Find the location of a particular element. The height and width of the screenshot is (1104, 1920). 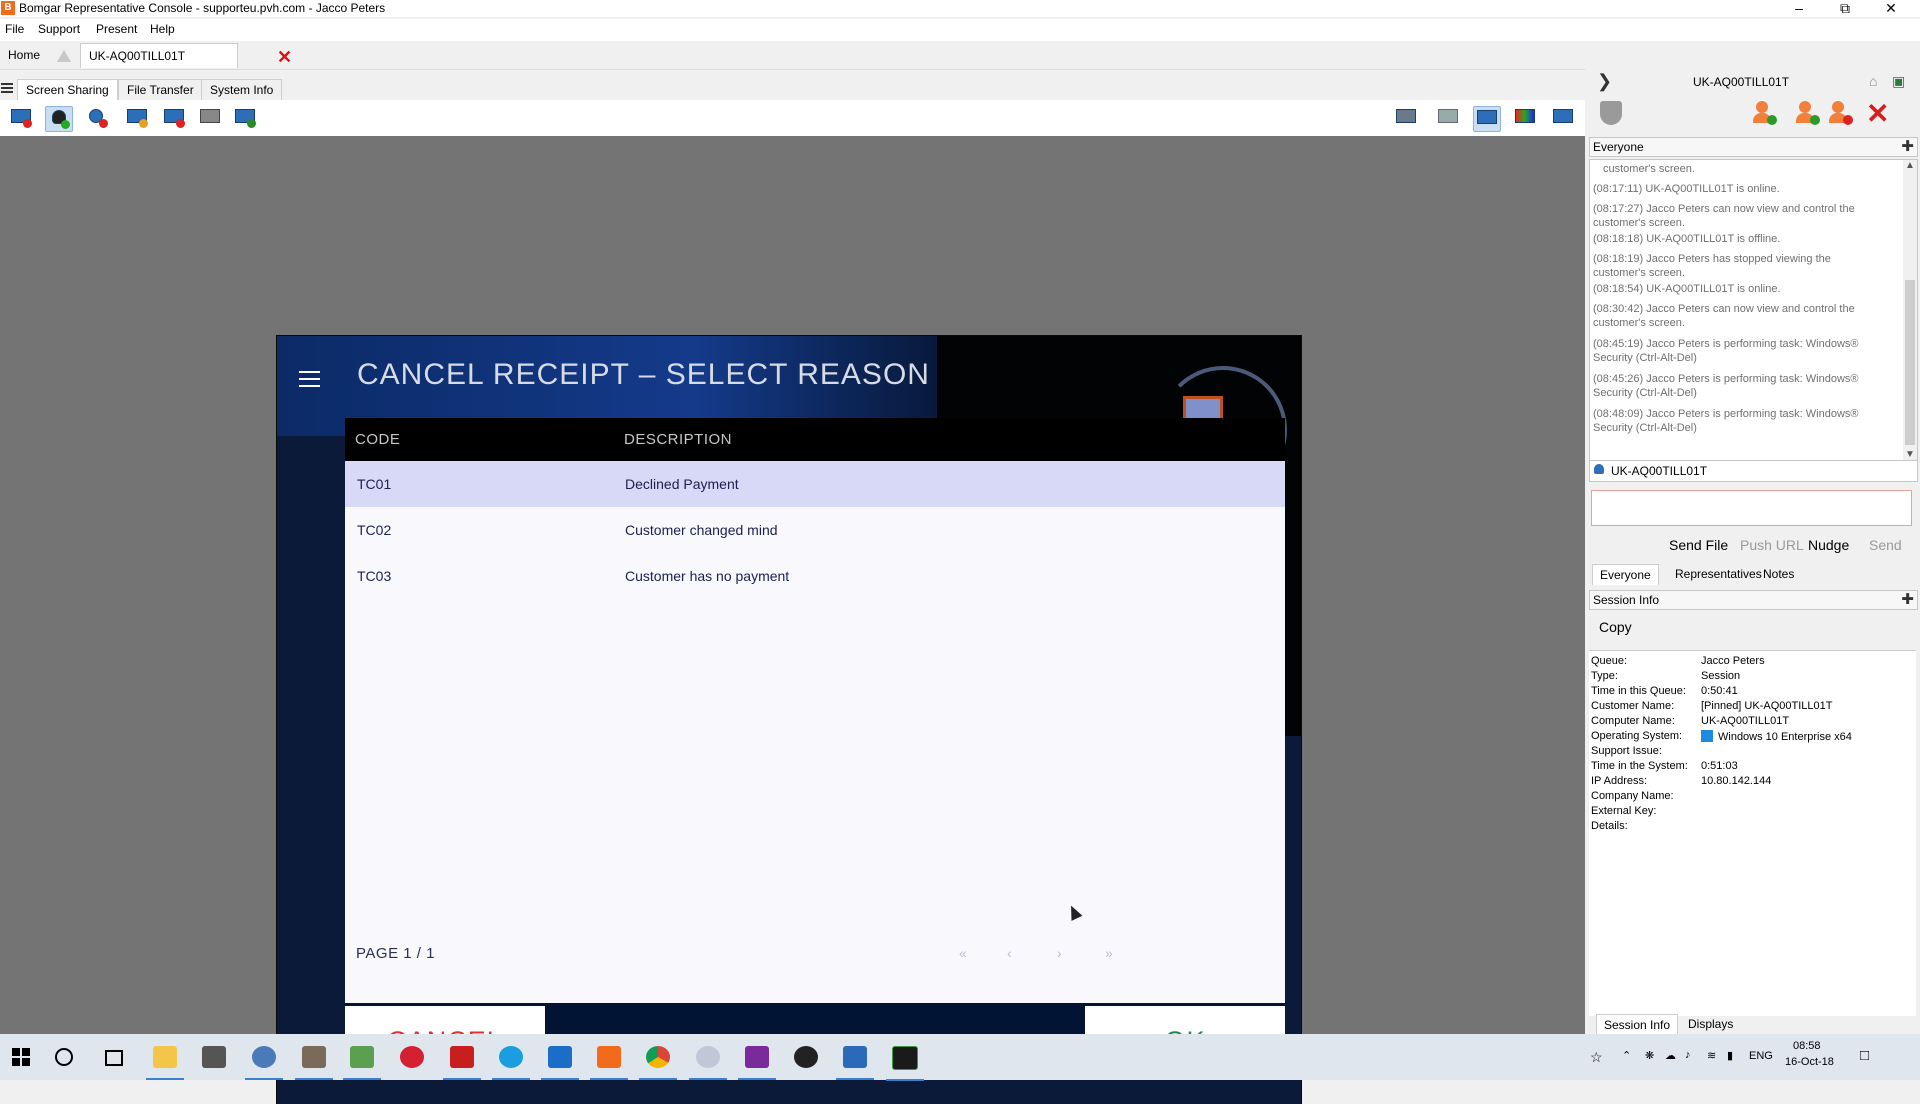

wifi-icon: ≋ is located at coordinates (1711, 1055).